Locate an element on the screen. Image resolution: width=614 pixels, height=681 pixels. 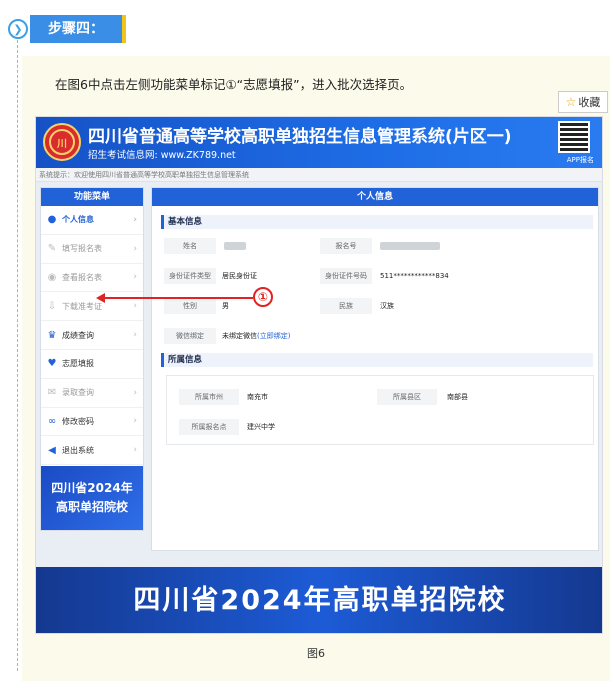
promo-line-1: 四川省2024年 is located at coordinates (92, 488).